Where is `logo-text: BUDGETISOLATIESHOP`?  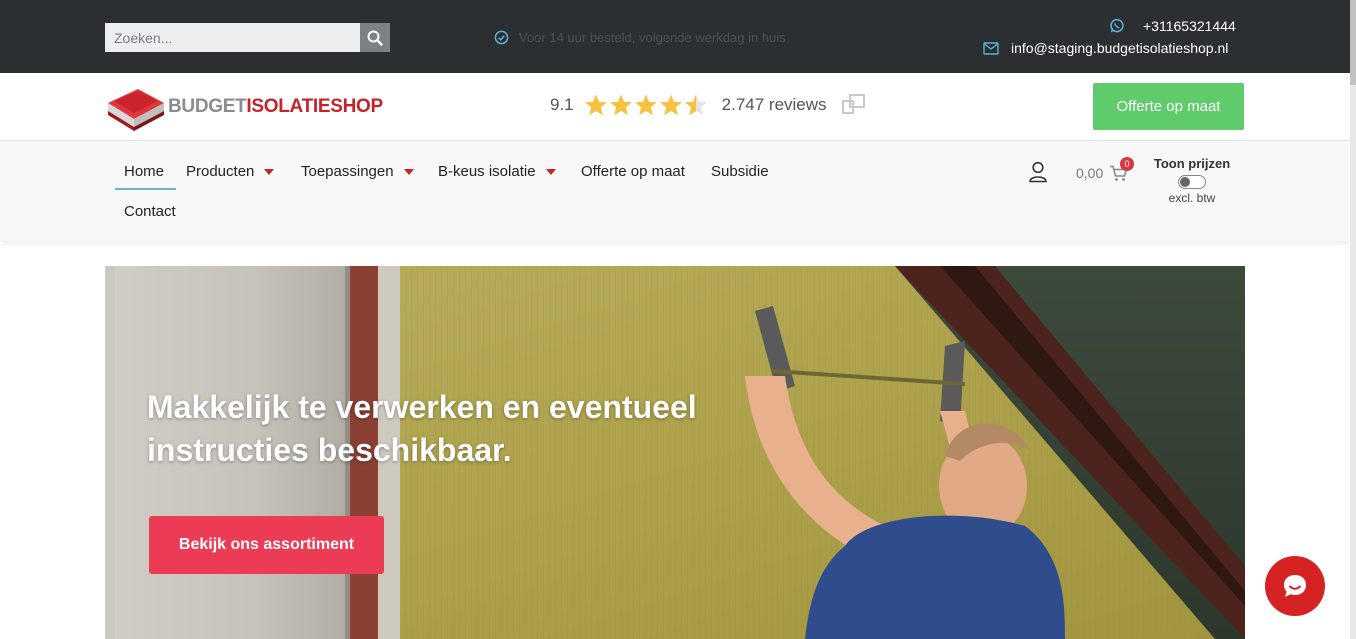
logo-text: BUDGETISOLATIESHOP is located at coordinates (275, 106).